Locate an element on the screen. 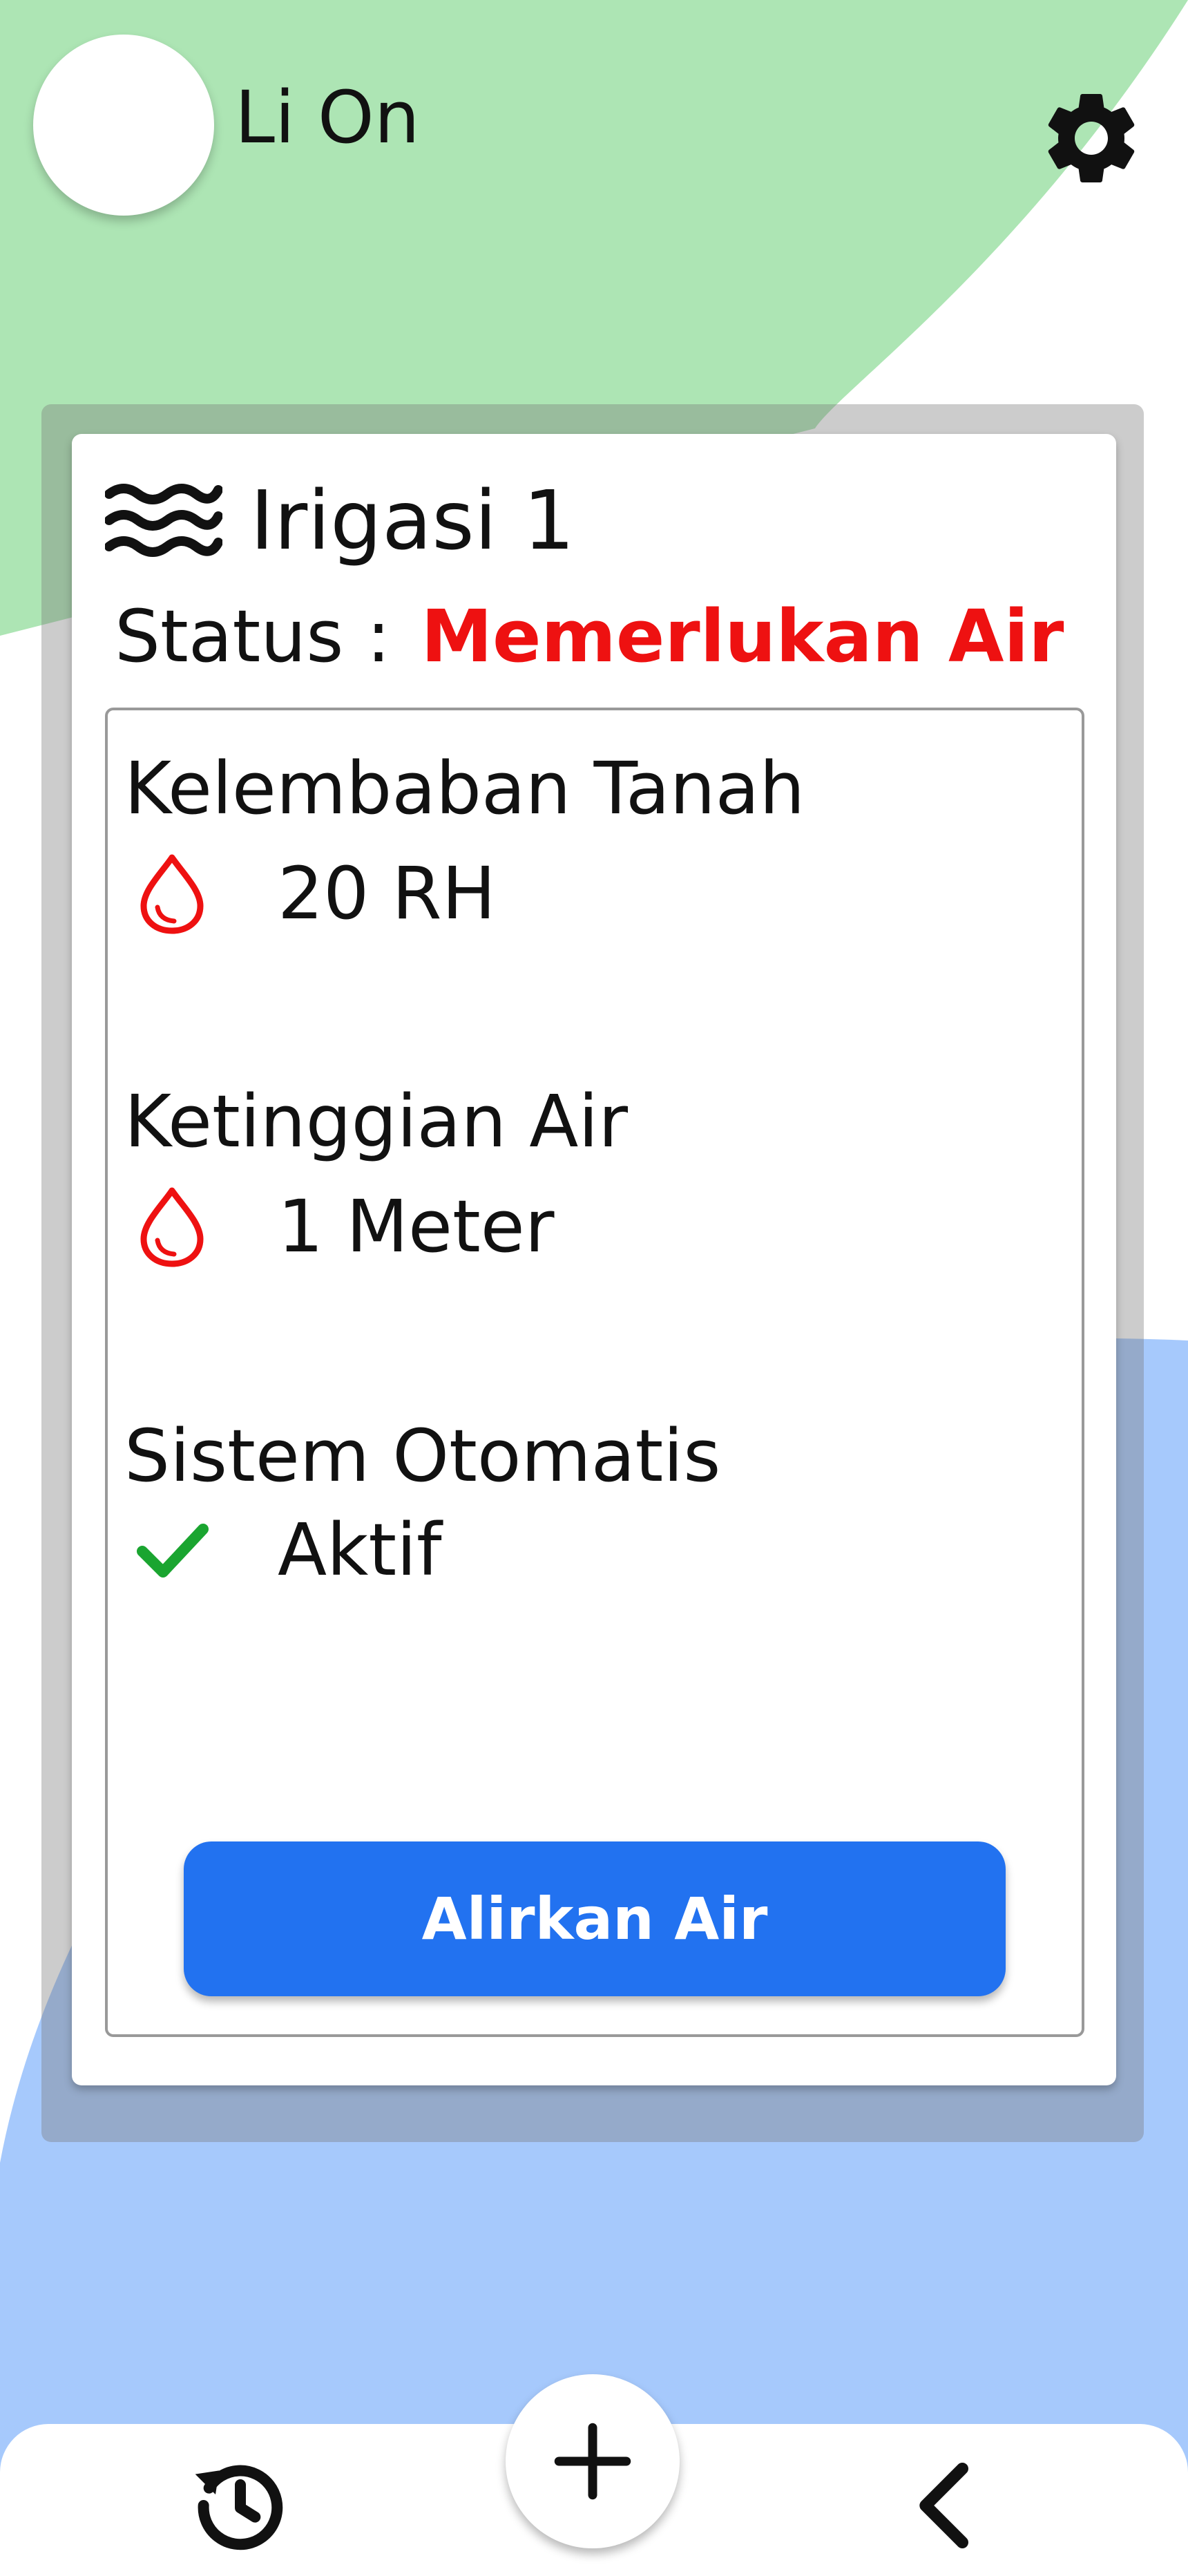 The height and width of the screenshot is (2576, 1188). metric-label-soil-moisture: Kelembaban Tanah is located at coordinates (464, 788).